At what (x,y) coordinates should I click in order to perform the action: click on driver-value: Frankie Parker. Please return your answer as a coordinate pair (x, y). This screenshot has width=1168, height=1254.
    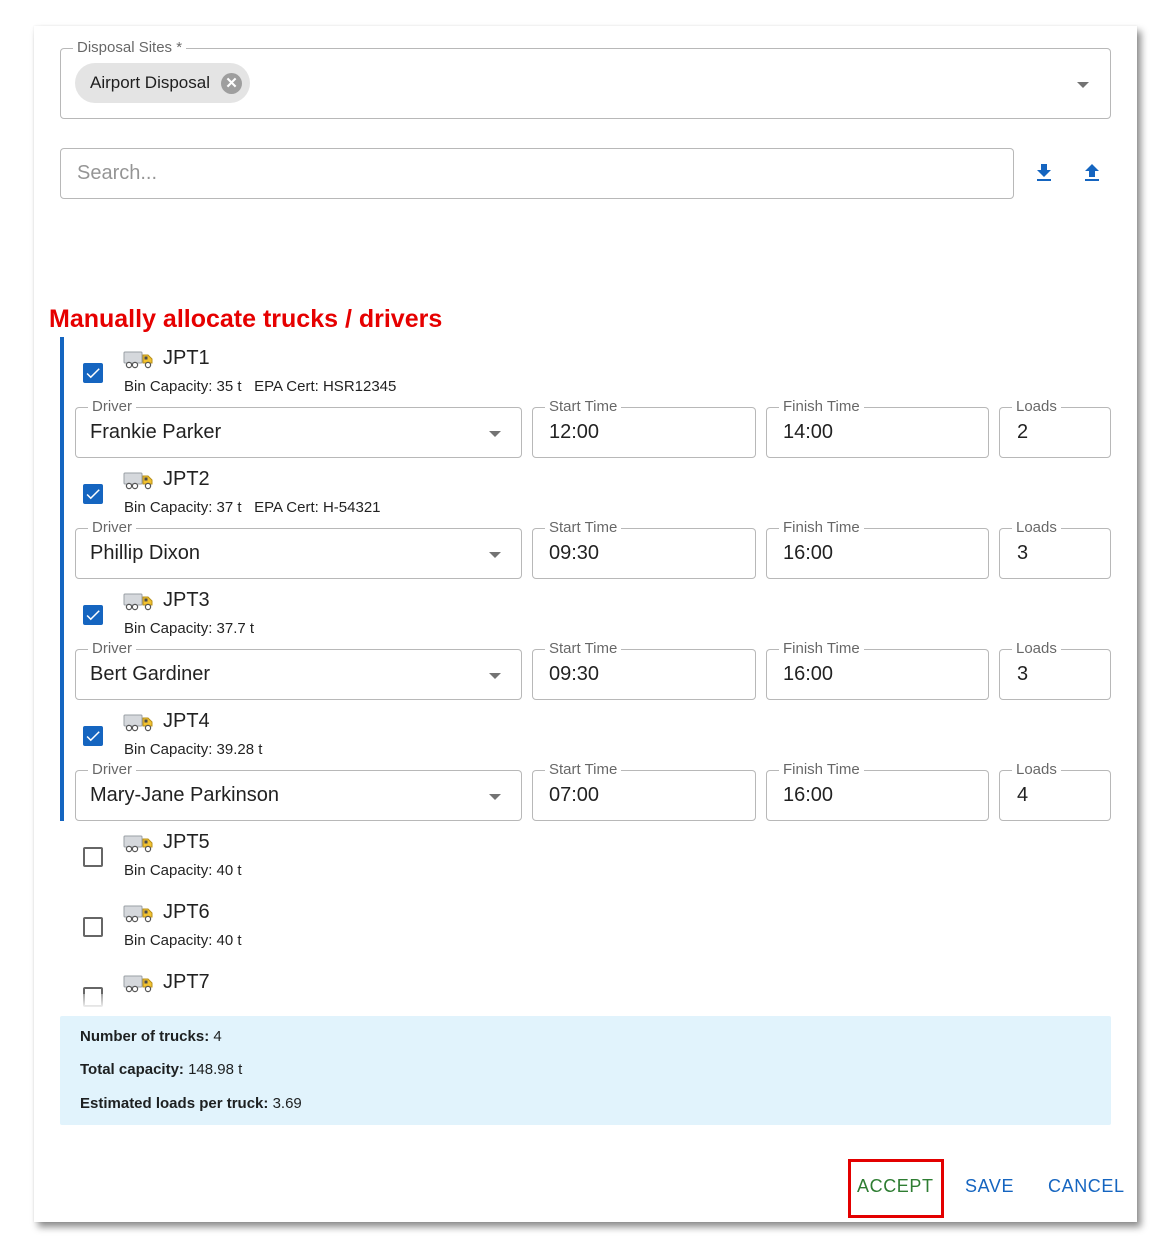
    Looking at the image, I should click on (156, 432).